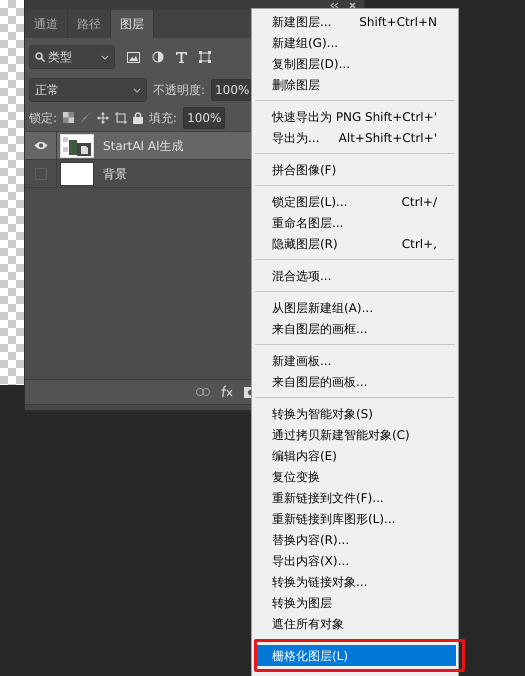  Describe the element at coordinates (232, 90) in the screenshot. I see `opacity-field: 100%` at that location.